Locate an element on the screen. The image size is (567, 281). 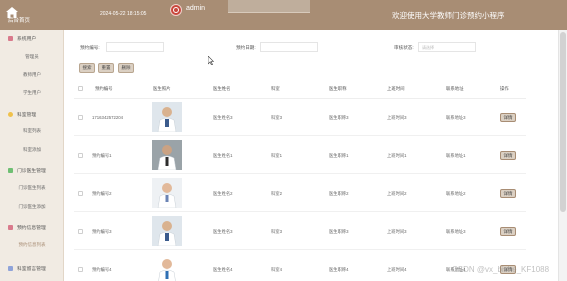
message-icon is located at coordinates (10, 268).